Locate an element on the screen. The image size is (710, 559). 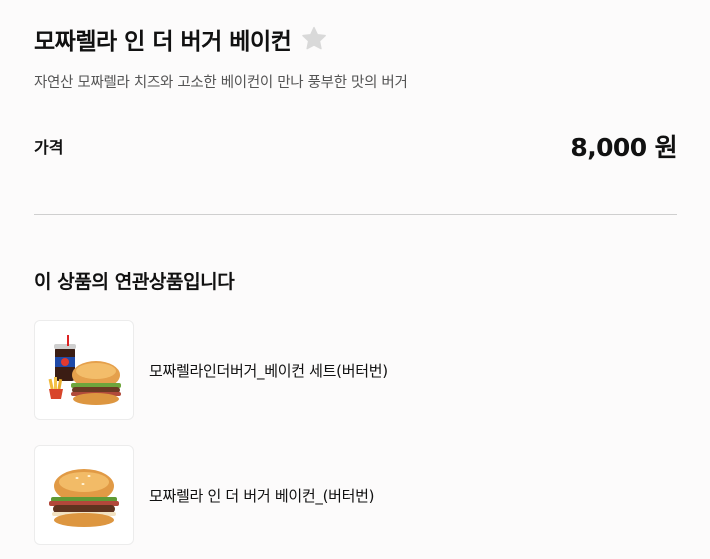
star-icon is located at coordinates (314, 38).